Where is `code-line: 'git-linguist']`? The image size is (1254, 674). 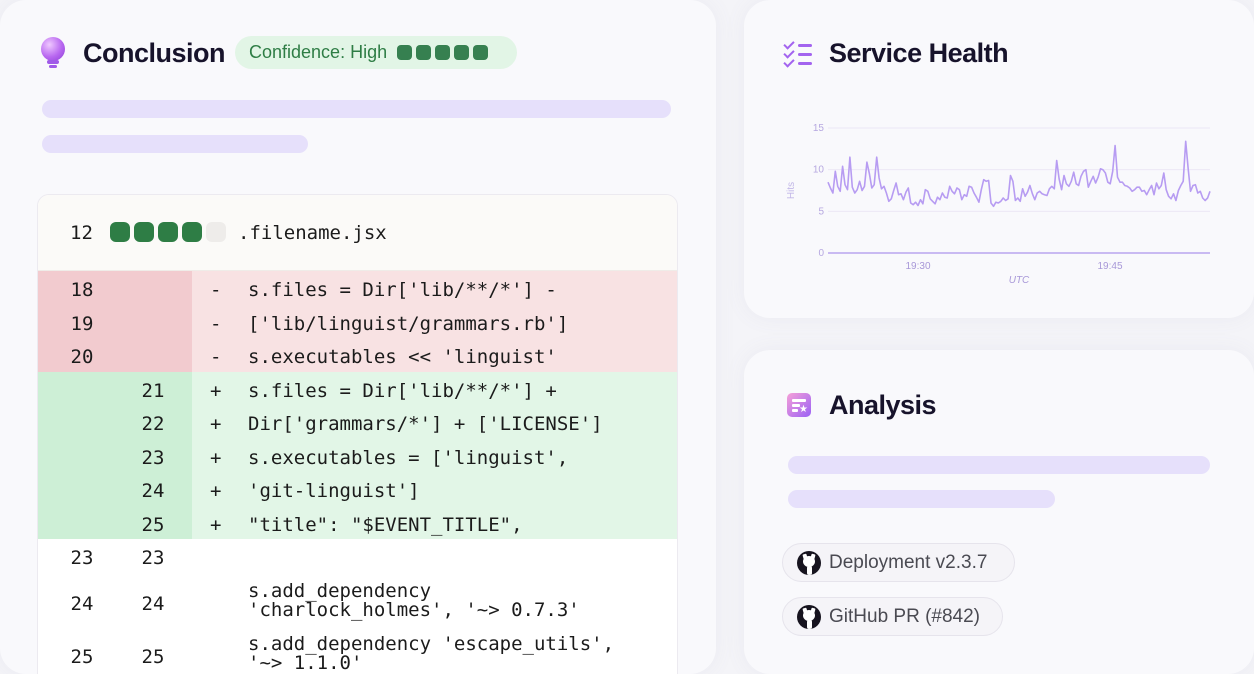 code-line: 'git-linguist'] is located at coordinates (334, 491).